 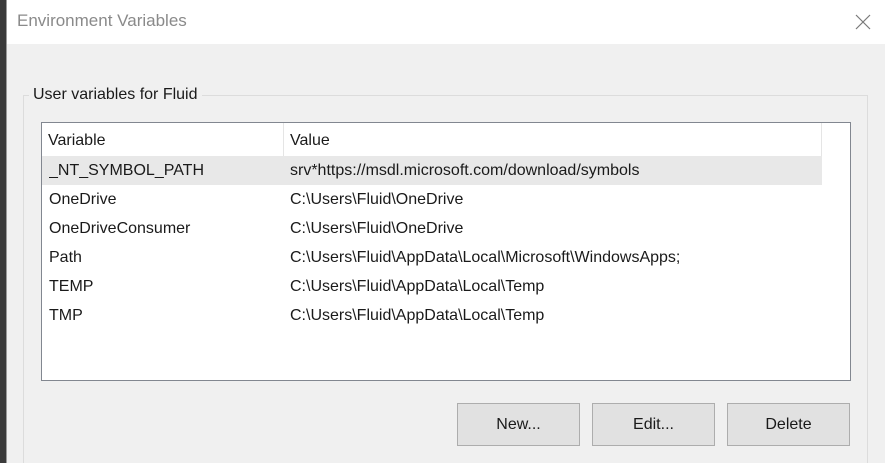 I want to click on variable-name-cell: TEMP, so click(x=71, y=286).